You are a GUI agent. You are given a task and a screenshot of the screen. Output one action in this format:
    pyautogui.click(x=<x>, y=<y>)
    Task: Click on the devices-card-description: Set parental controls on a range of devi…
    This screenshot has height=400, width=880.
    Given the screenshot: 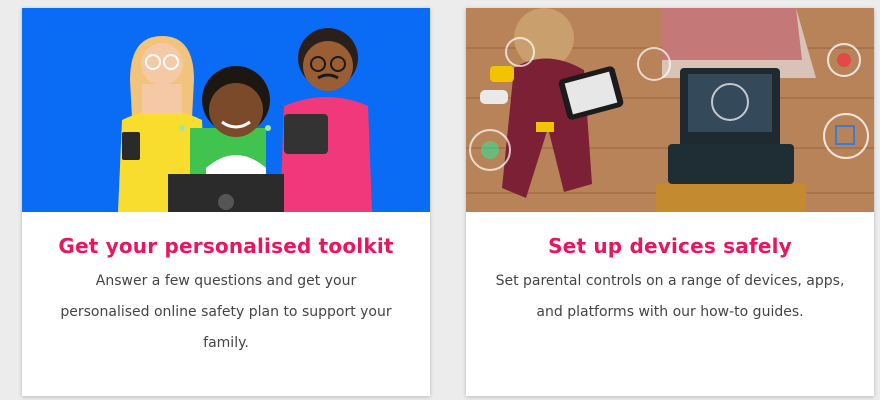 What is the action you would take?
    pyautogui.click(x=670, y=296)
    